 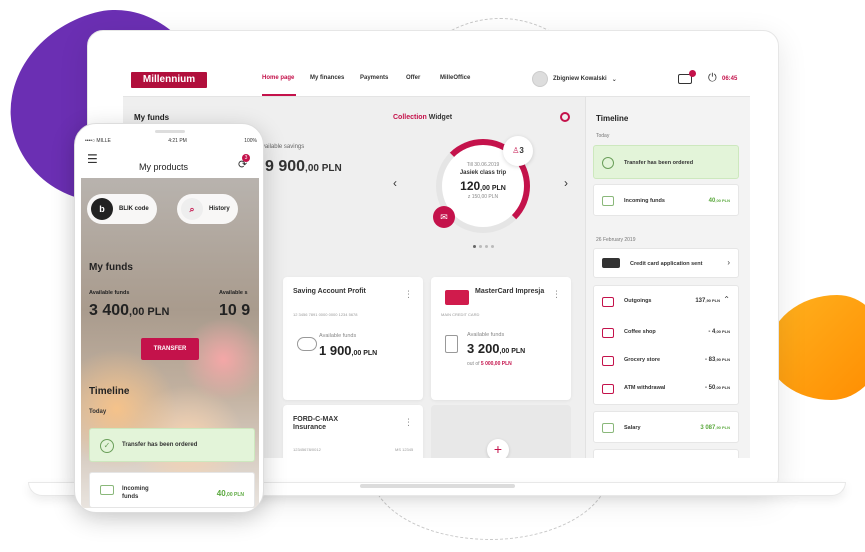 What do you see at coordinates (715, 428) in the screenshot?
I see `timeline-item-amount: 3 087,90 PLN` at bounding box center [715, 428].